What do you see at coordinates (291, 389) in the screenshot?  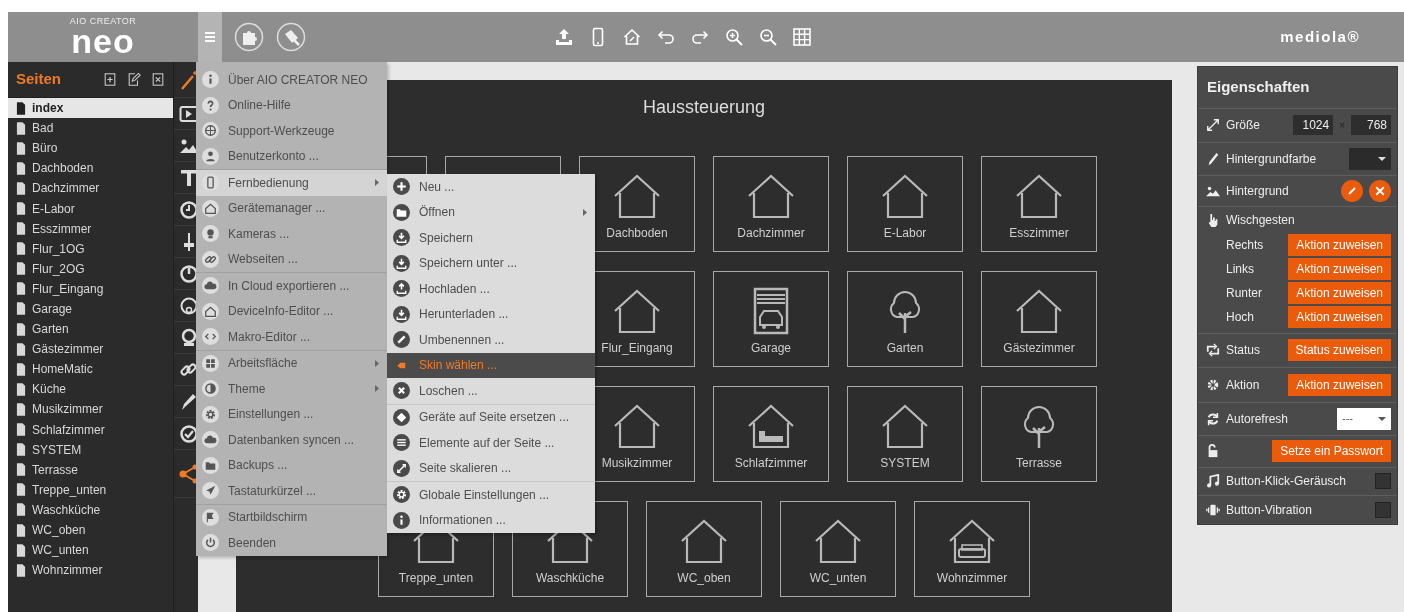 I see `menu-item: Theme` at bounding box center [291, 389].